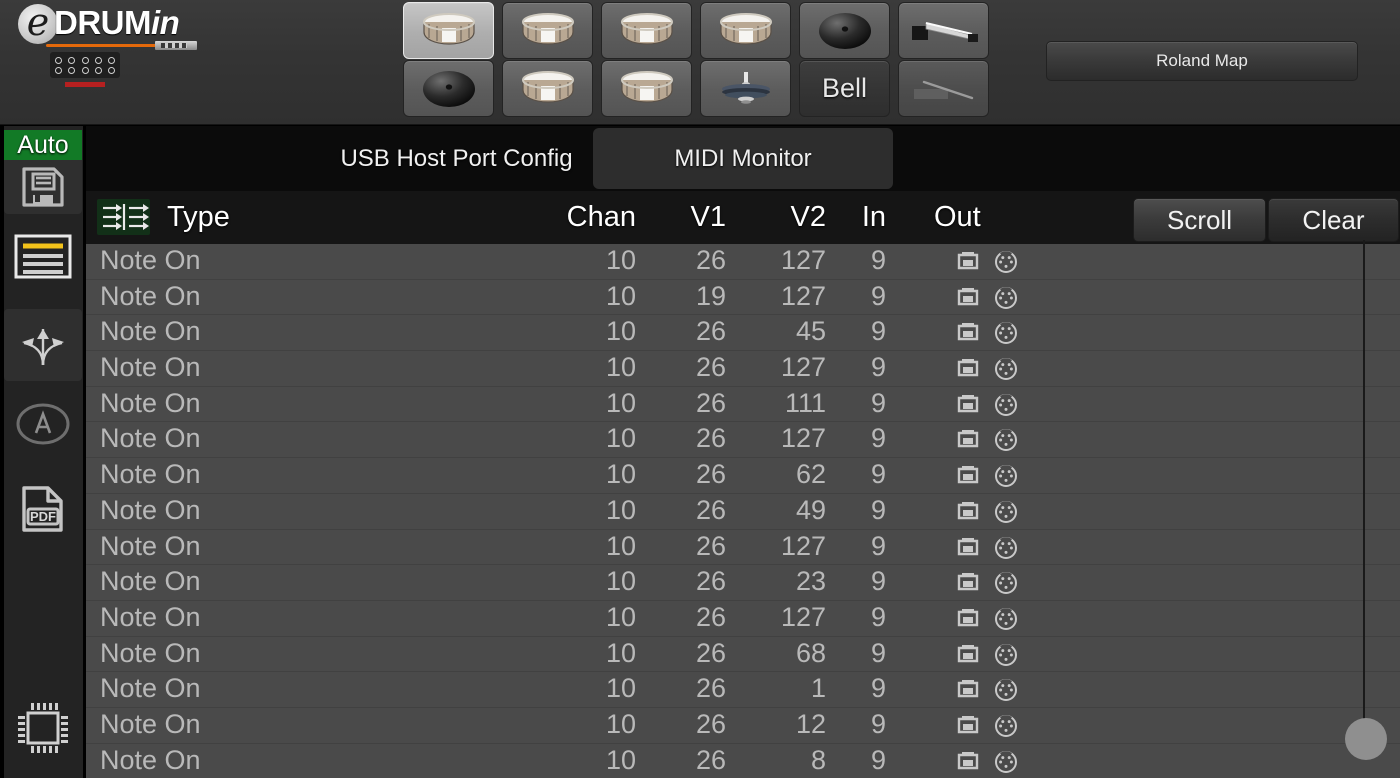 The height and width of the screenshot is (778, 1400). I want to click on tab-midi-monitor: MIDI Monitor, so click(743, 158).